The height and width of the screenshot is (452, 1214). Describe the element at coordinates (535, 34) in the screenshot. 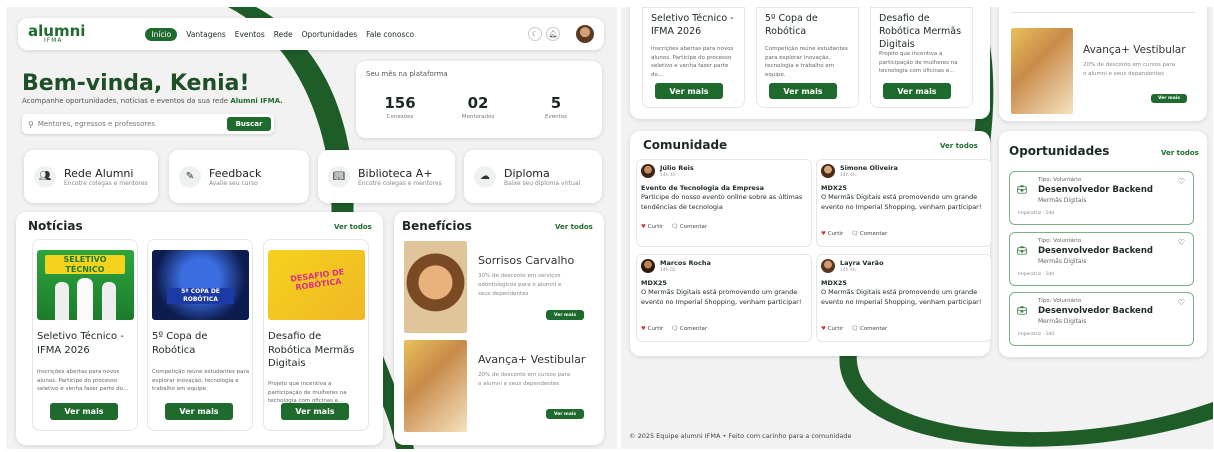

I see `theme-toggle-icon: ☾` at that location.